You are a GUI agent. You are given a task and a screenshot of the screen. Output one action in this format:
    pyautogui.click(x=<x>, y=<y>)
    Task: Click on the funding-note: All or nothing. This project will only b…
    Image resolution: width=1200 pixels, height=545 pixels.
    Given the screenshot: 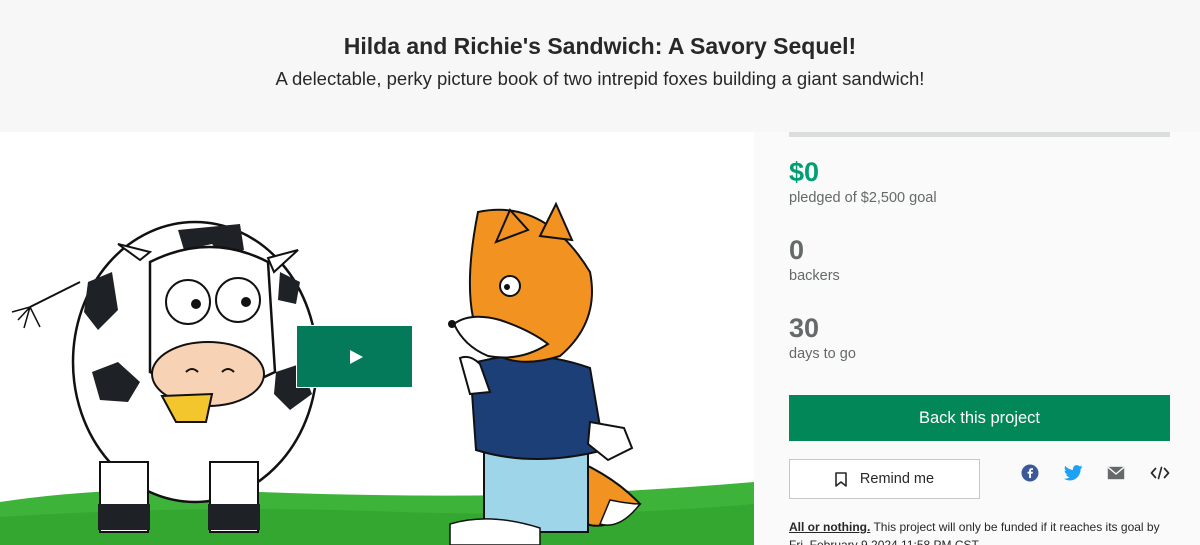 What is the action you would take?
    pyautogui.click(x=979, y=531)
    